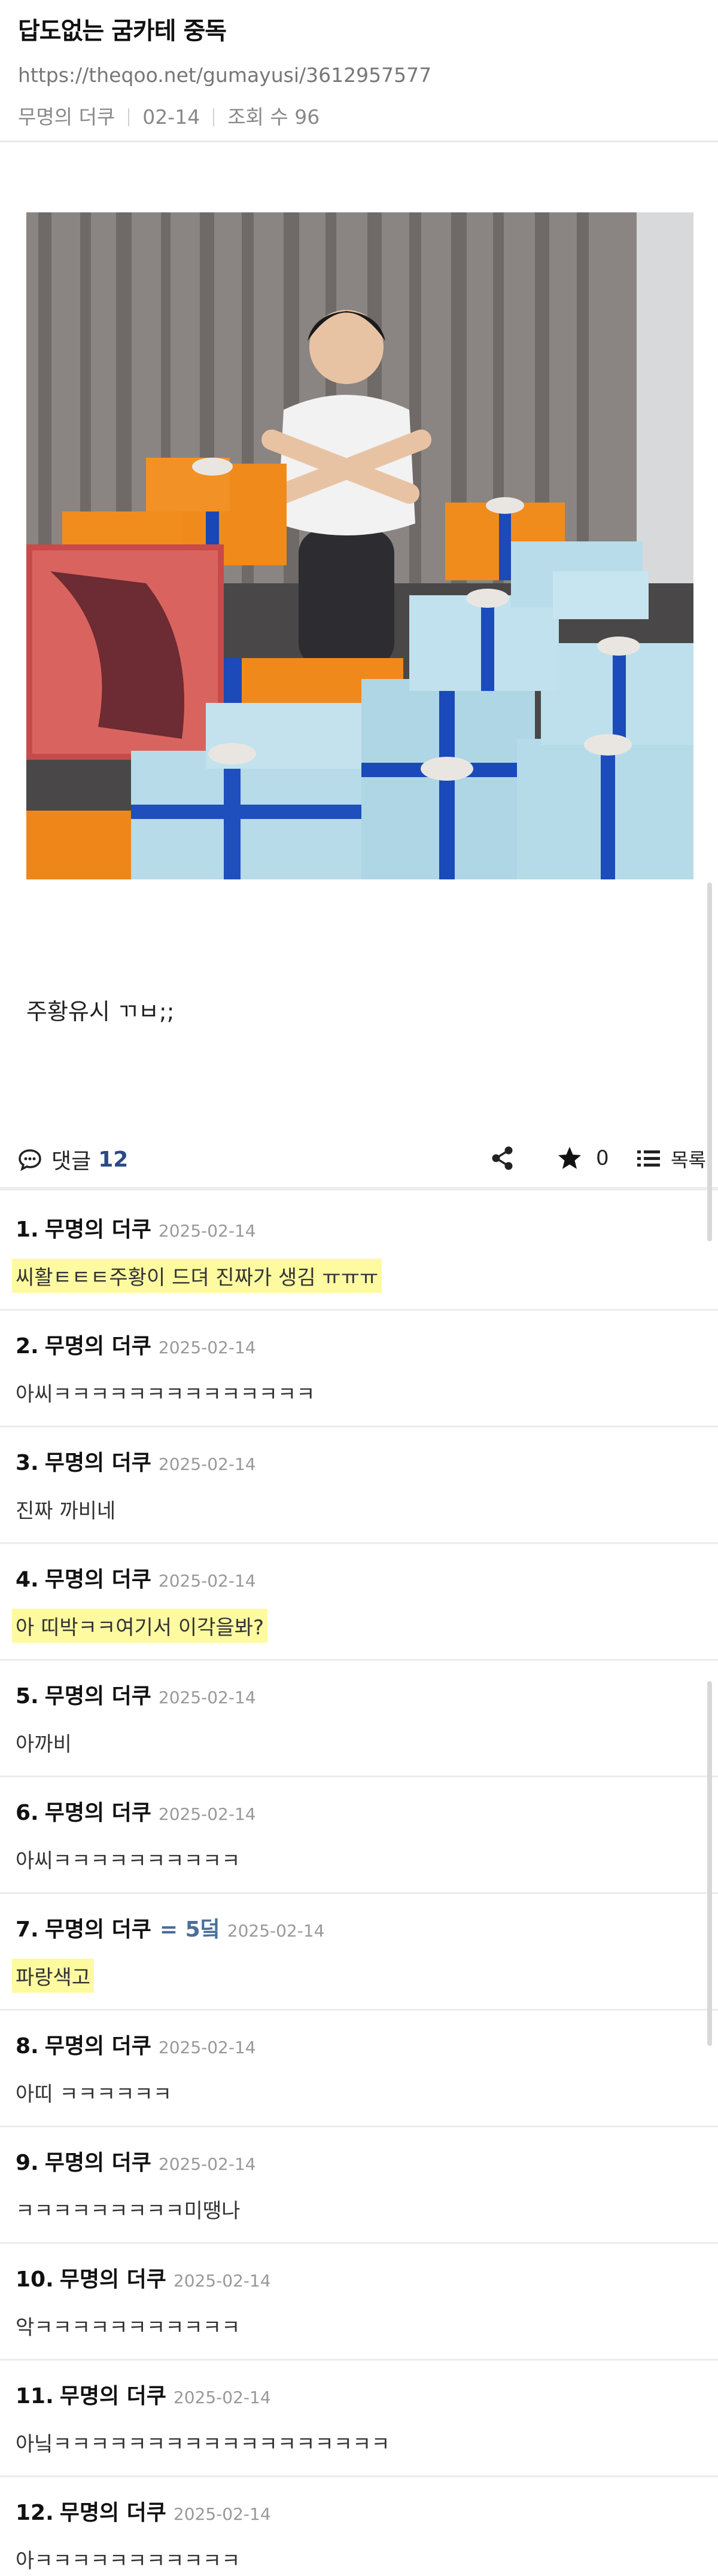  What do you see at coordinates (190, 1927) in the screenshot?
I see `comment-reply-ref: = 5덬` at bounding box center [190, 1927].